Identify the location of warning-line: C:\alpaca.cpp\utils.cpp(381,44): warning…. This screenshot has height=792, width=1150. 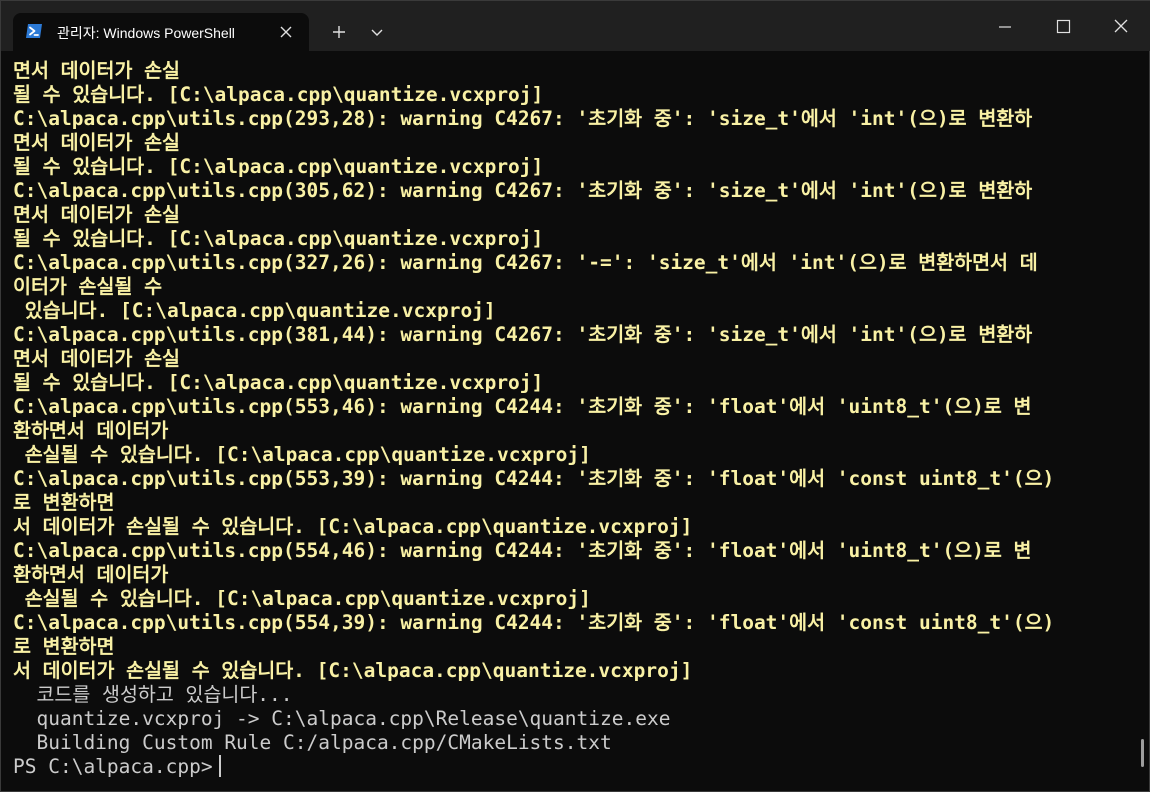
(523, 334).